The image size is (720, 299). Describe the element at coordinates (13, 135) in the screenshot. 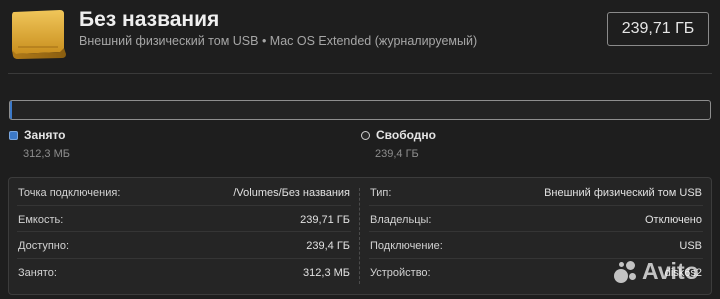

I see `used-swatch-icon` at that location.